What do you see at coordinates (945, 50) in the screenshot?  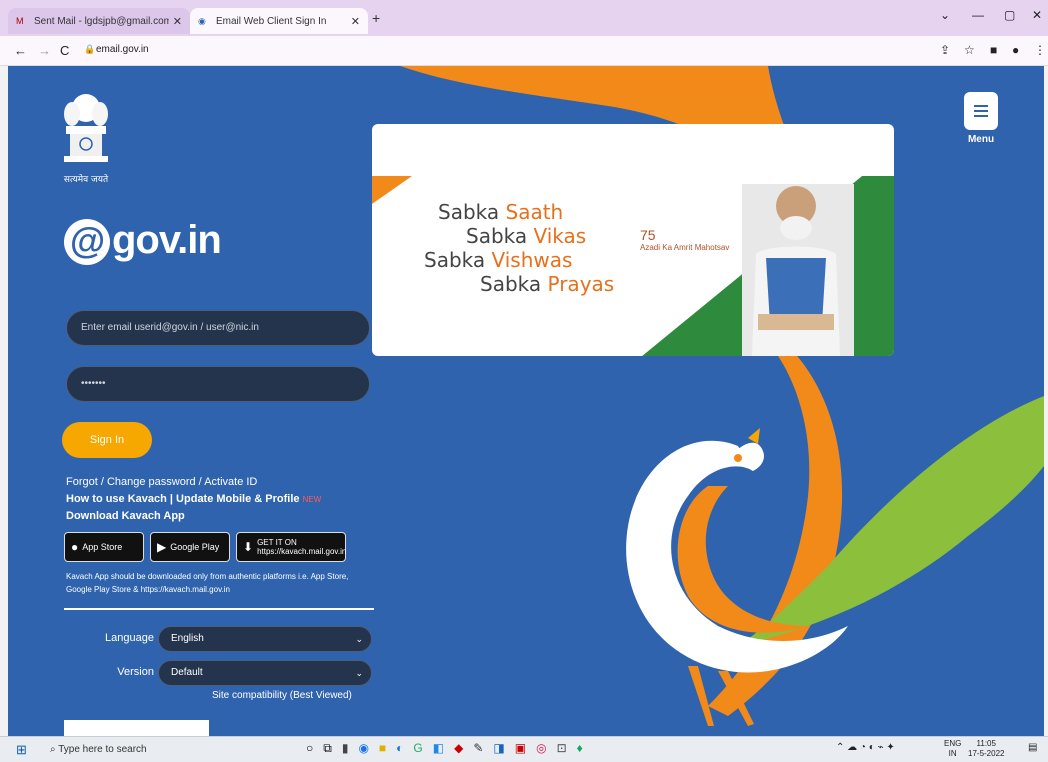 I see `share-icon: ⇪` at bounding box center [945, 50].